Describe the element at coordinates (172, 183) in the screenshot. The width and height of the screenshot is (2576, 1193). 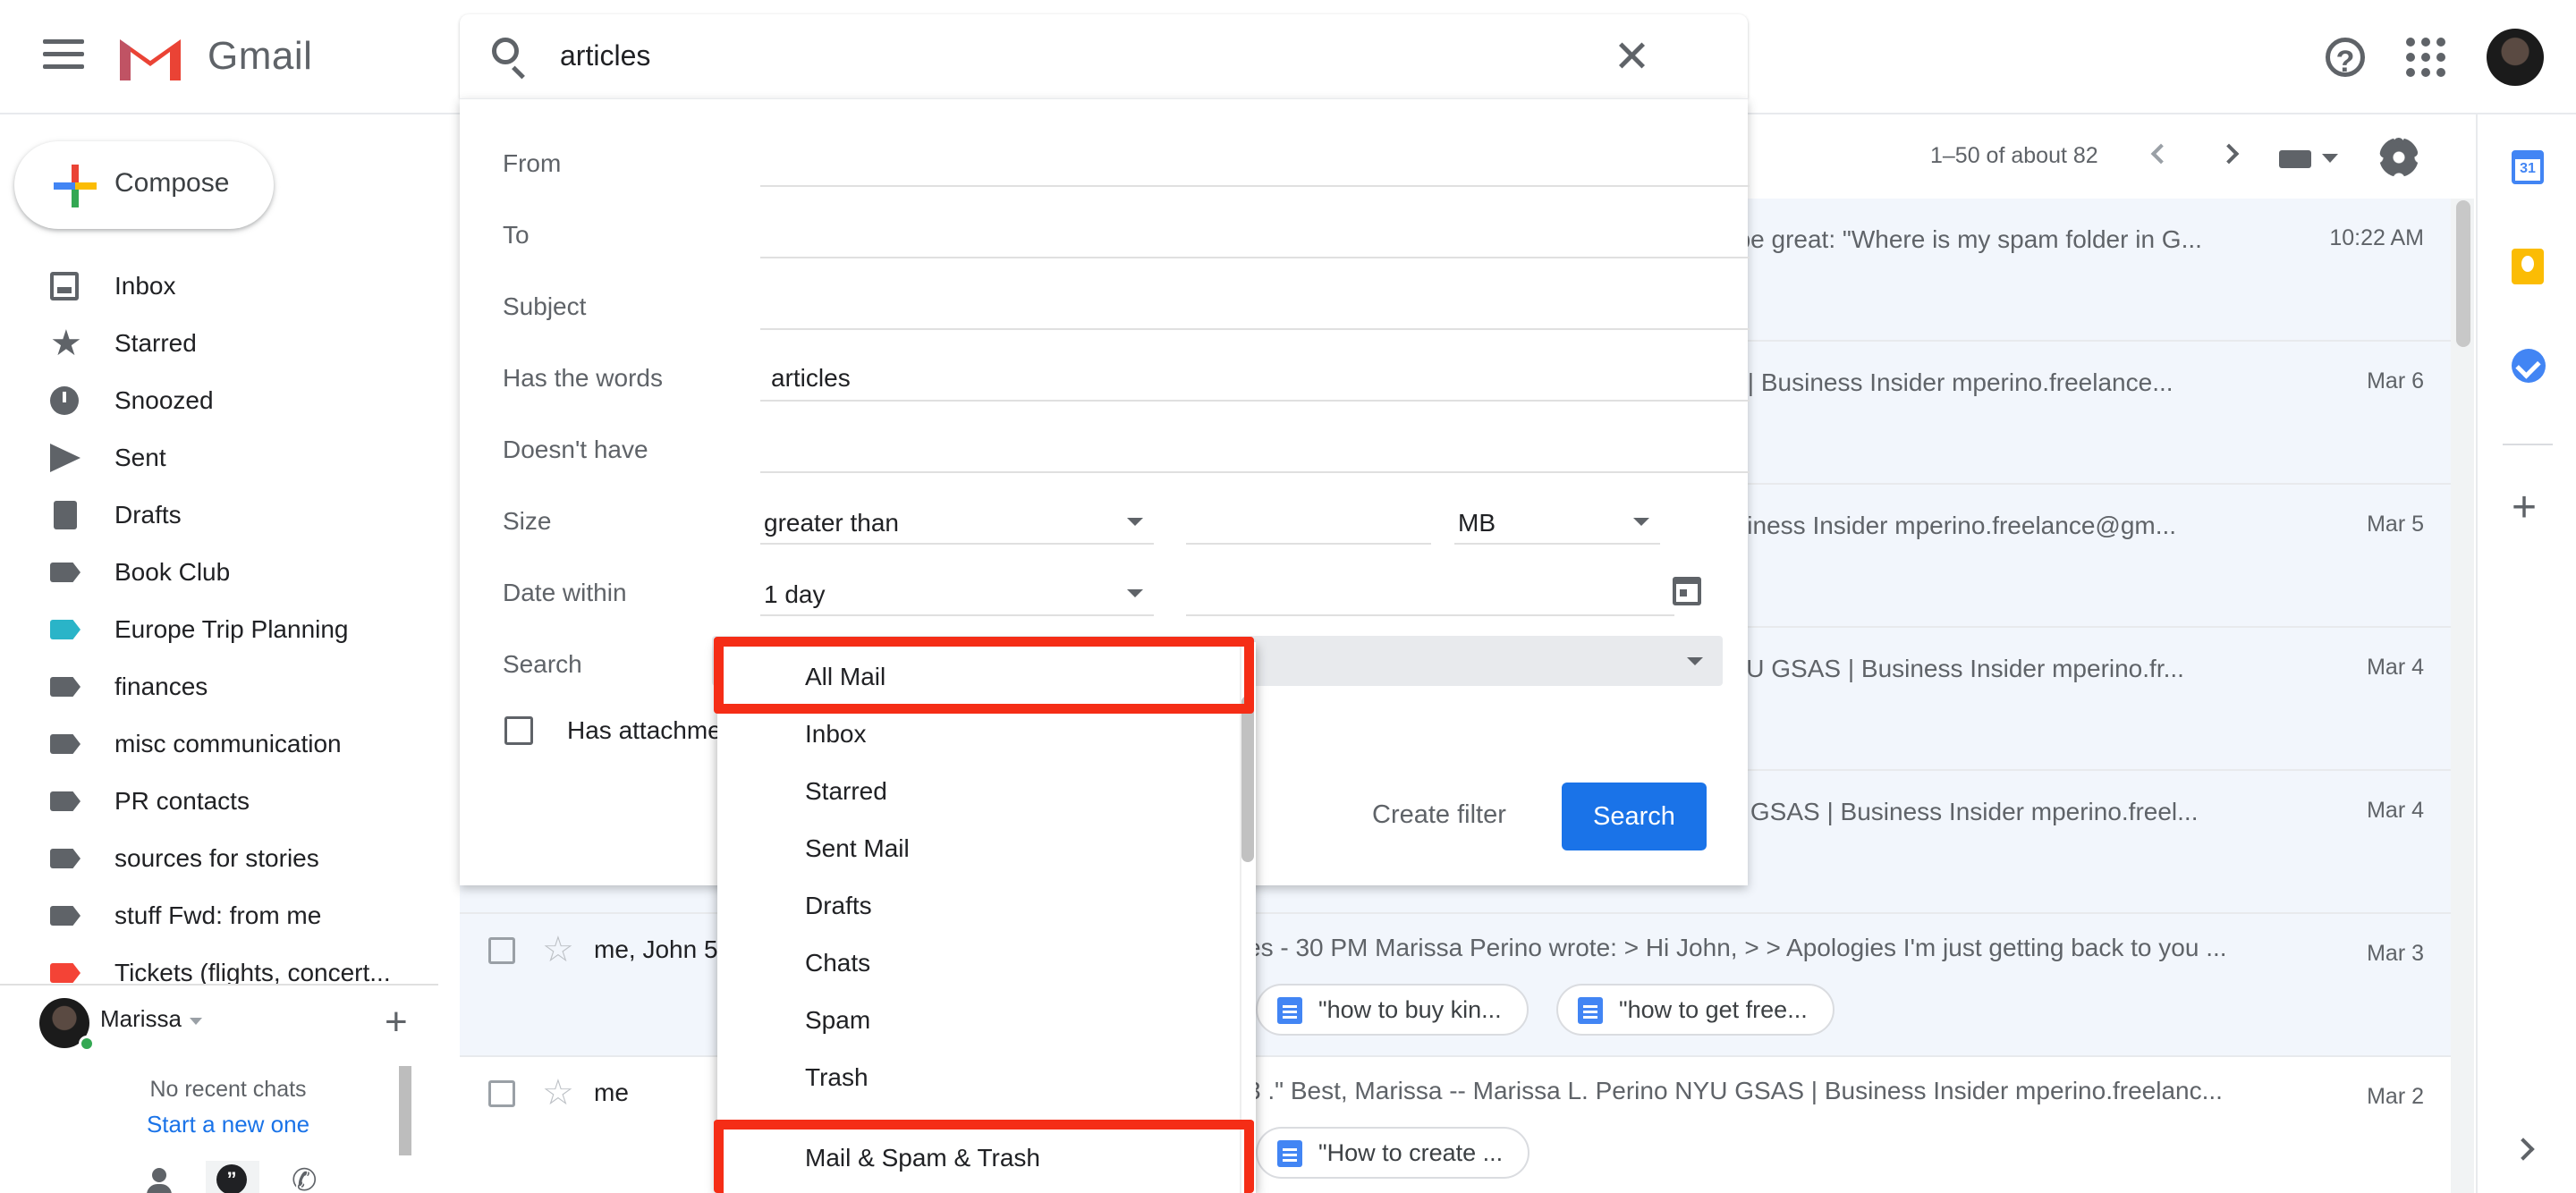
I see `compose-label: Compose` at that location.